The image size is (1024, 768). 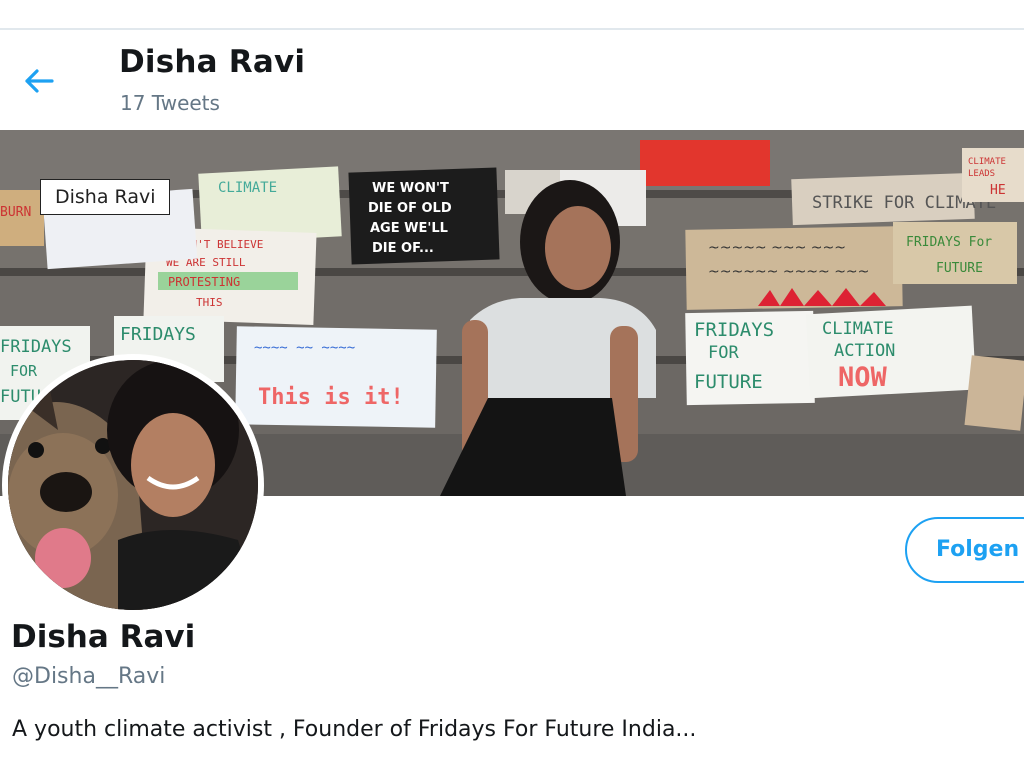 I want to click on svg-text: THIS, so click(x=209, y=302).